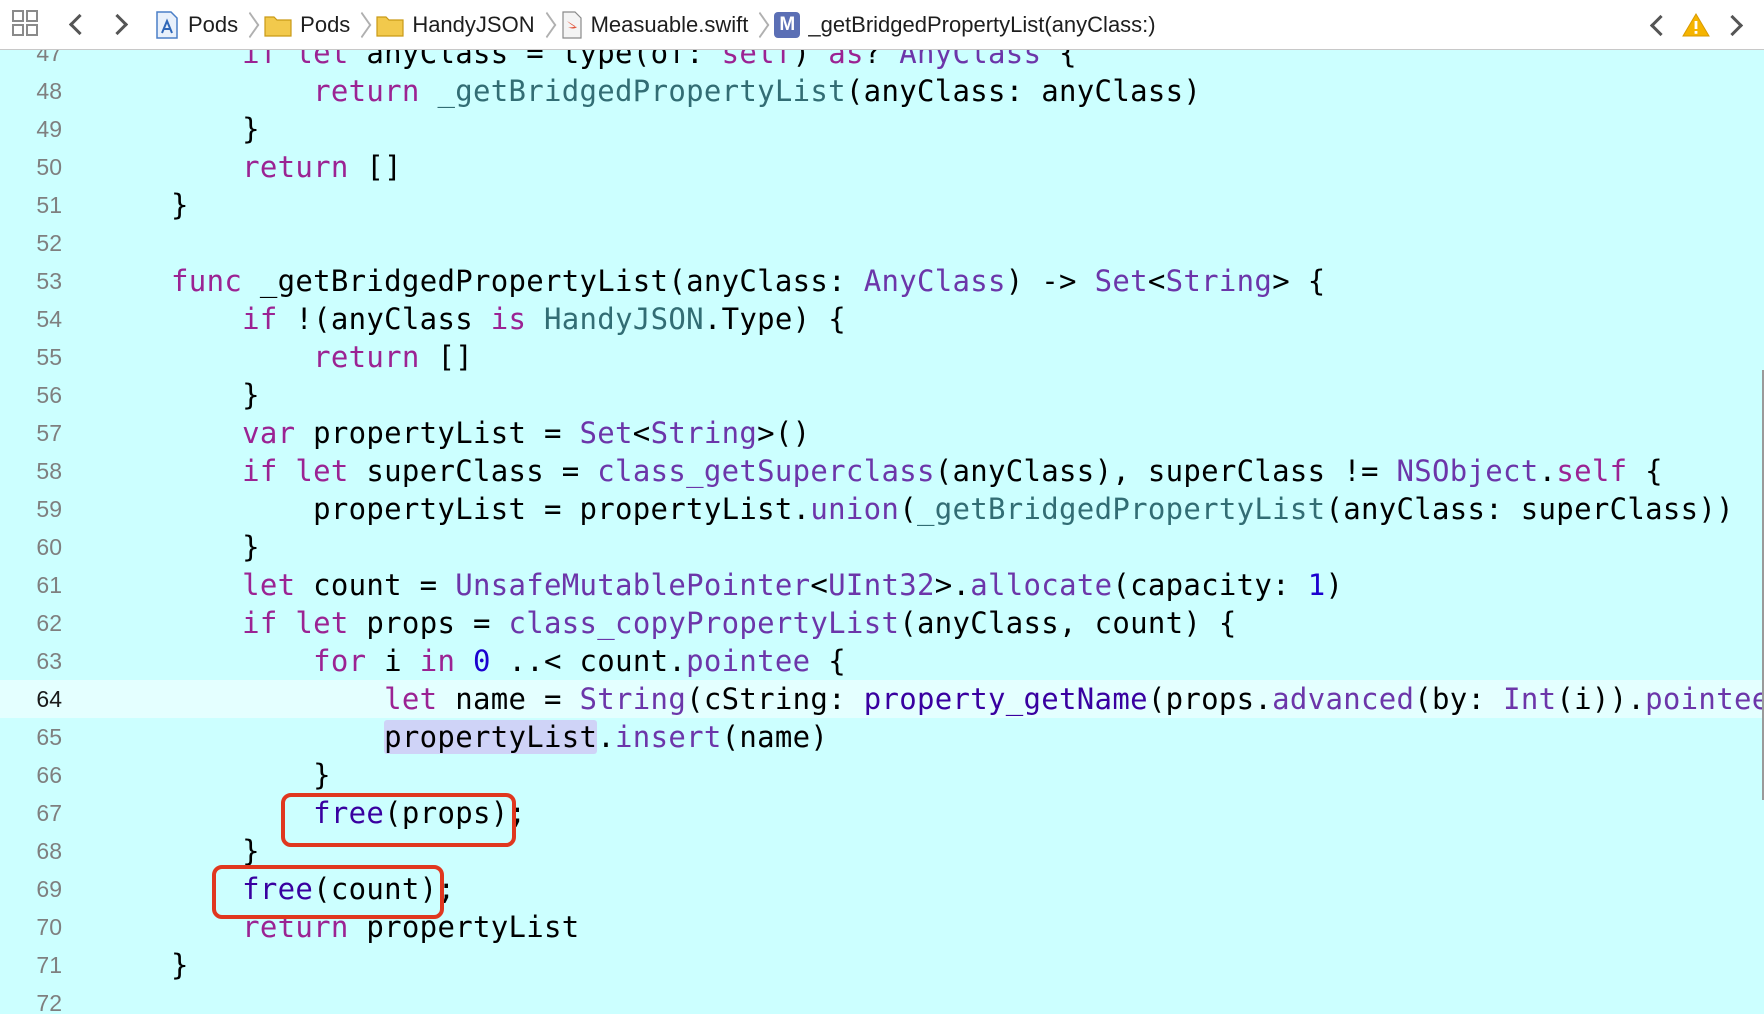 The width and height of the screenshot is (1764, 1014). Describe the element at coordinates (882, 965) in the screenshot. I see `code-line: 71 }` at that location.